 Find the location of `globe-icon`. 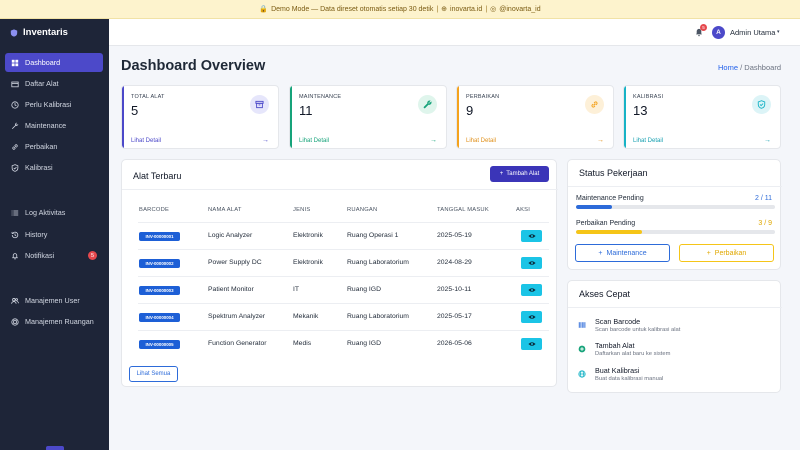

globe-icon is located at coordinates (582, 374).